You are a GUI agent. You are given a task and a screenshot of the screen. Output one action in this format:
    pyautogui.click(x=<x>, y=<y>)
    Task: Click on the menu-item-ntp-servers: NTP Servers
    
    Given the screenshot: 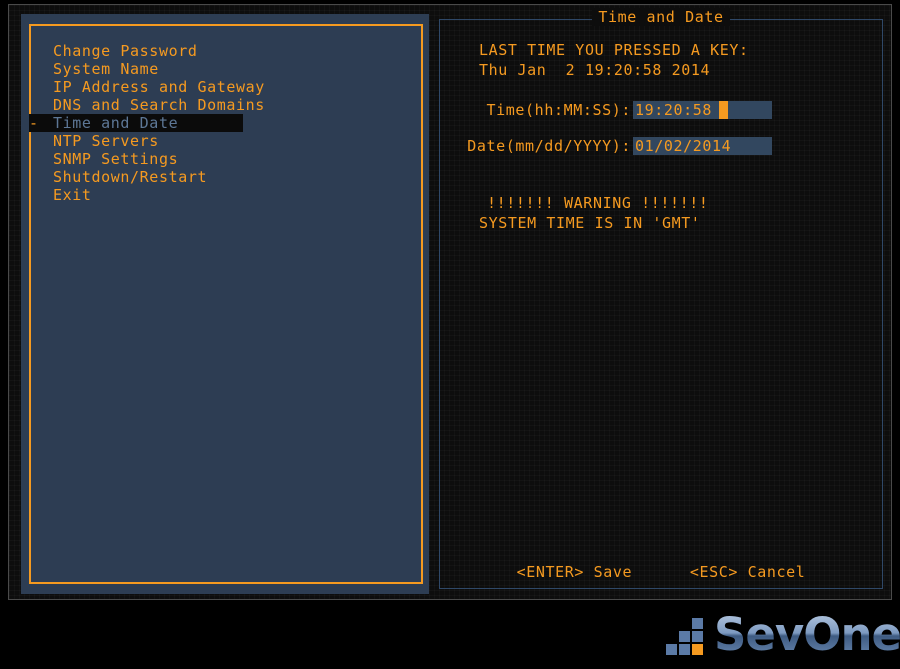 What is the action you would take?
    pyautogui.click(x=226, y=141)
    